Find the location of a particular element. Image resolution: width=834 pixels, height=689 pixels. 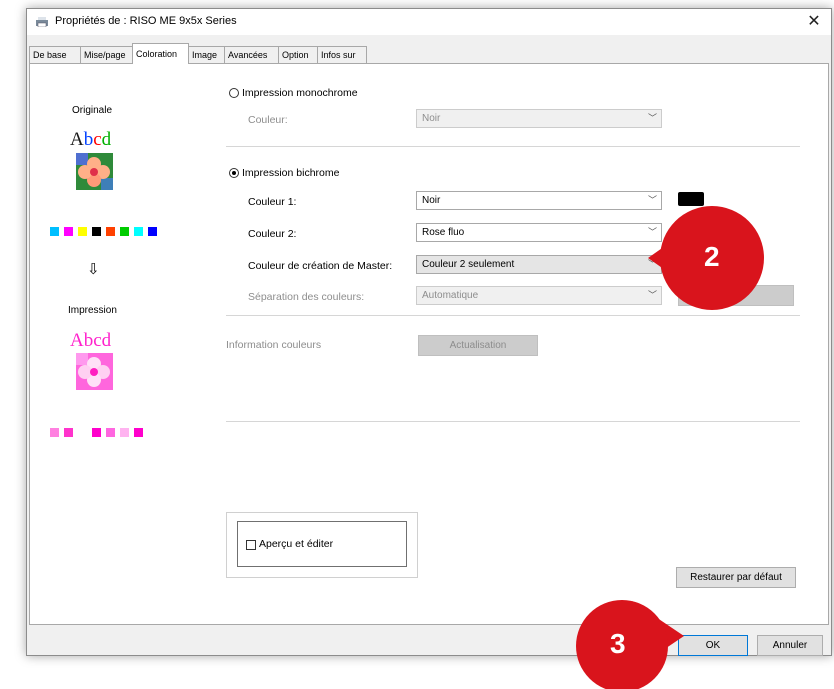

tab-option: Option is located at coordinates (298, 54).